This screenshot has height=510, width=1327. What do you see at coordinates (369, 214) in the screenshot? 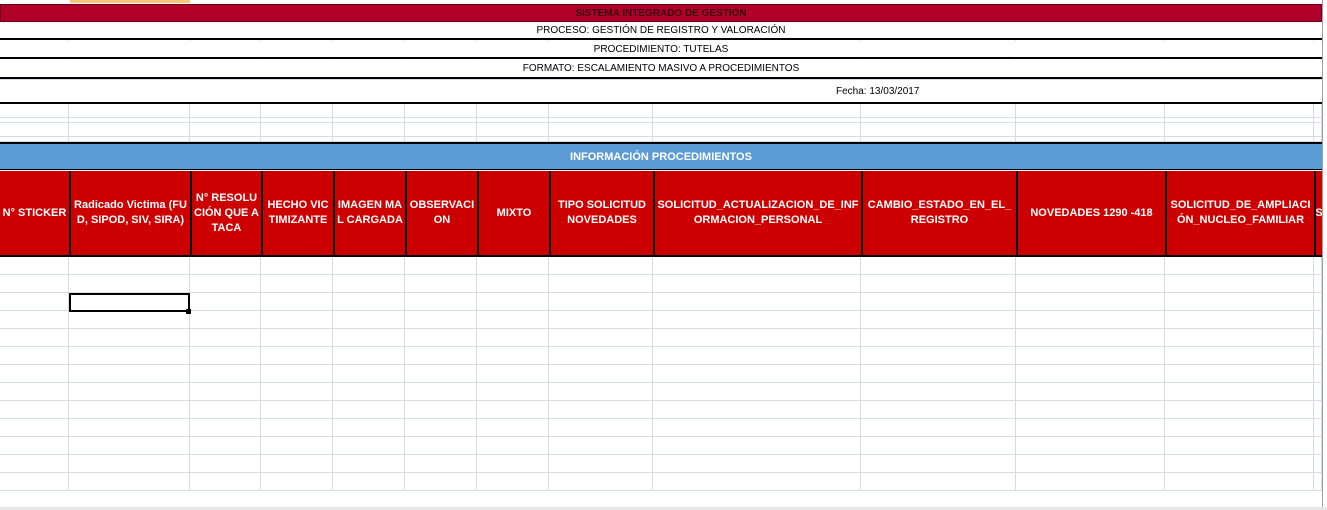
I see `header-imagen-mal-cargada: IMAGEN MAL CARGADA` at bounding box center [369, 214].